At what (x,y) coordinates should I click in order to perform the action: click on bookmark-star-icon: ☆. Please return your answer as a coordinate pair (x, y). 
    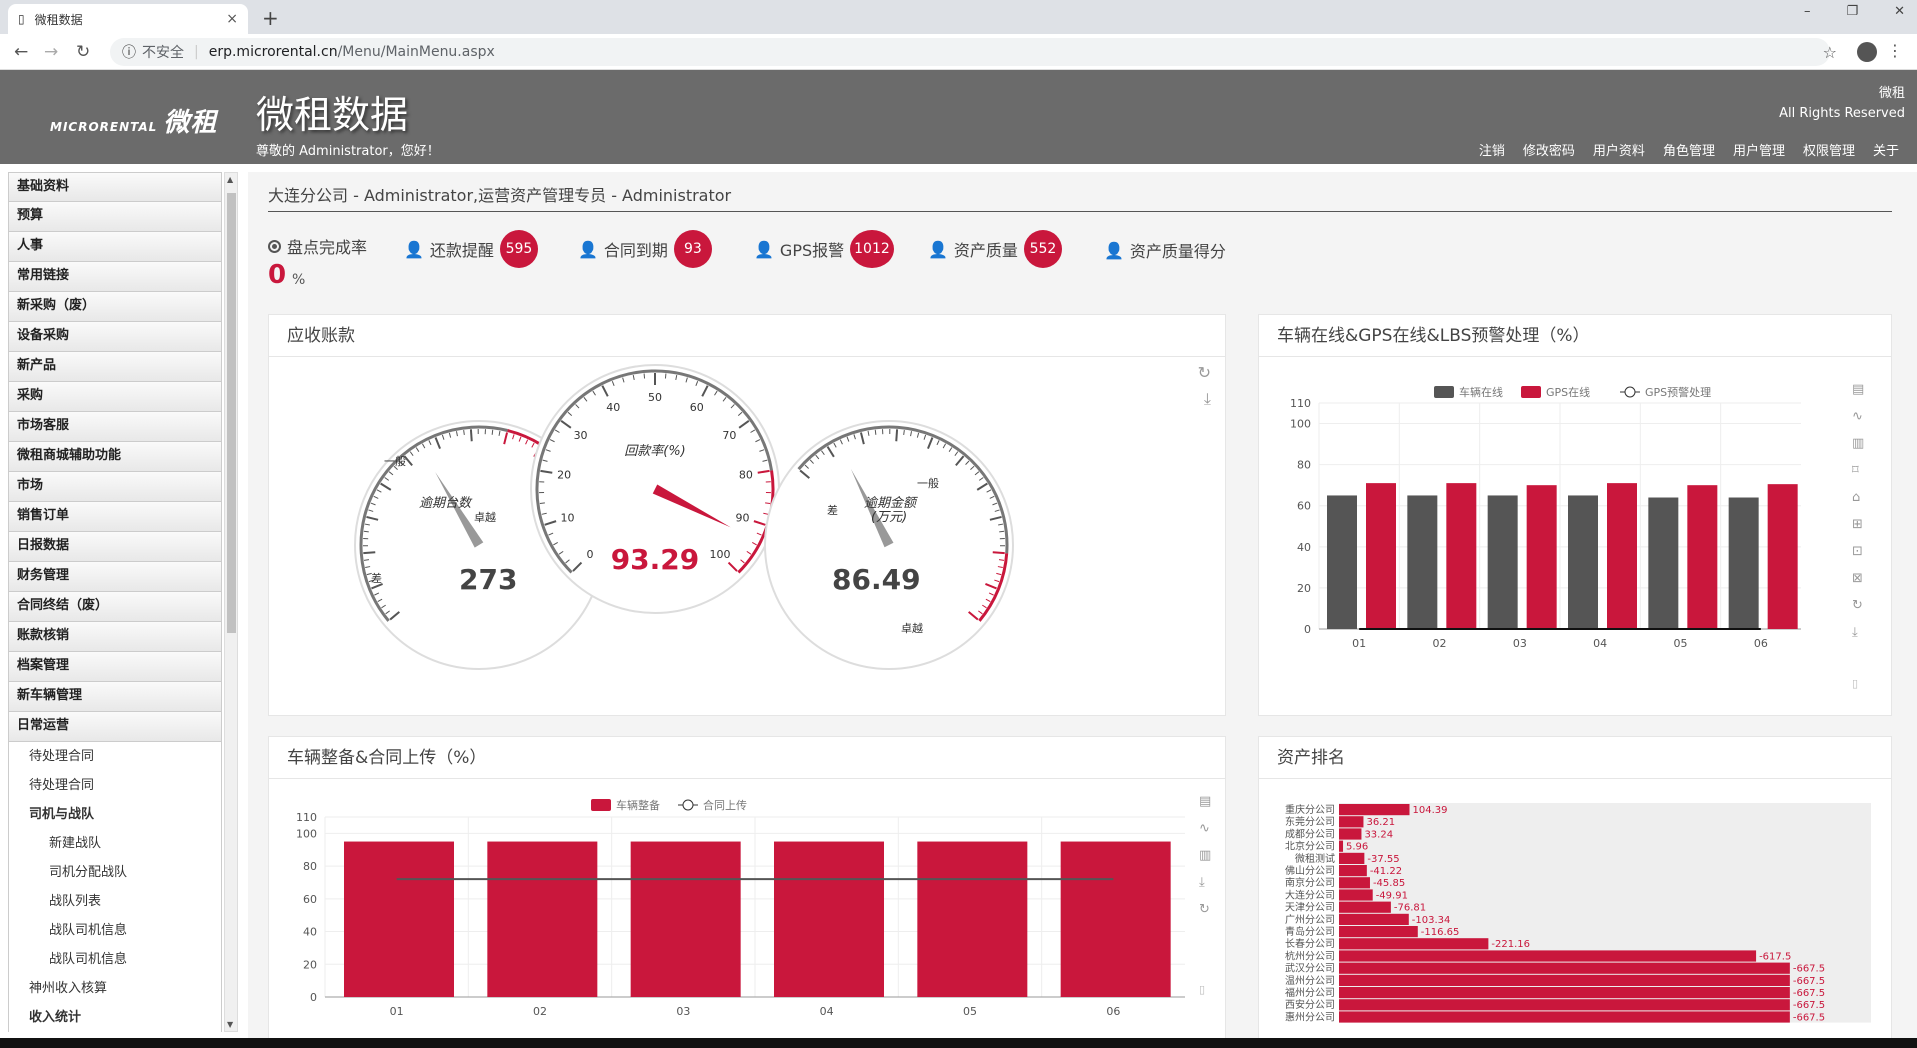
    Looking at the image, I should click on (1830, 52).